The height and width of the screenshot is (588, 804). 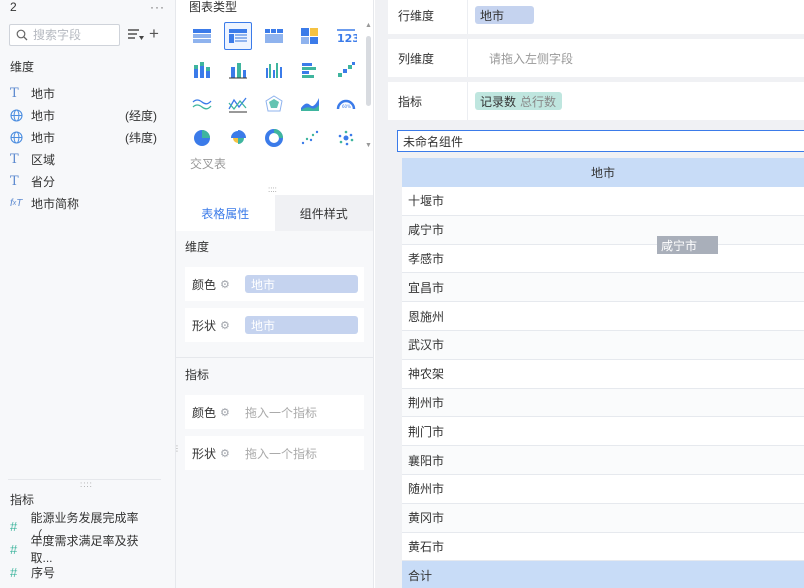 I want to click on row-dimension-chip: 地市, so click(x=505, y=15).